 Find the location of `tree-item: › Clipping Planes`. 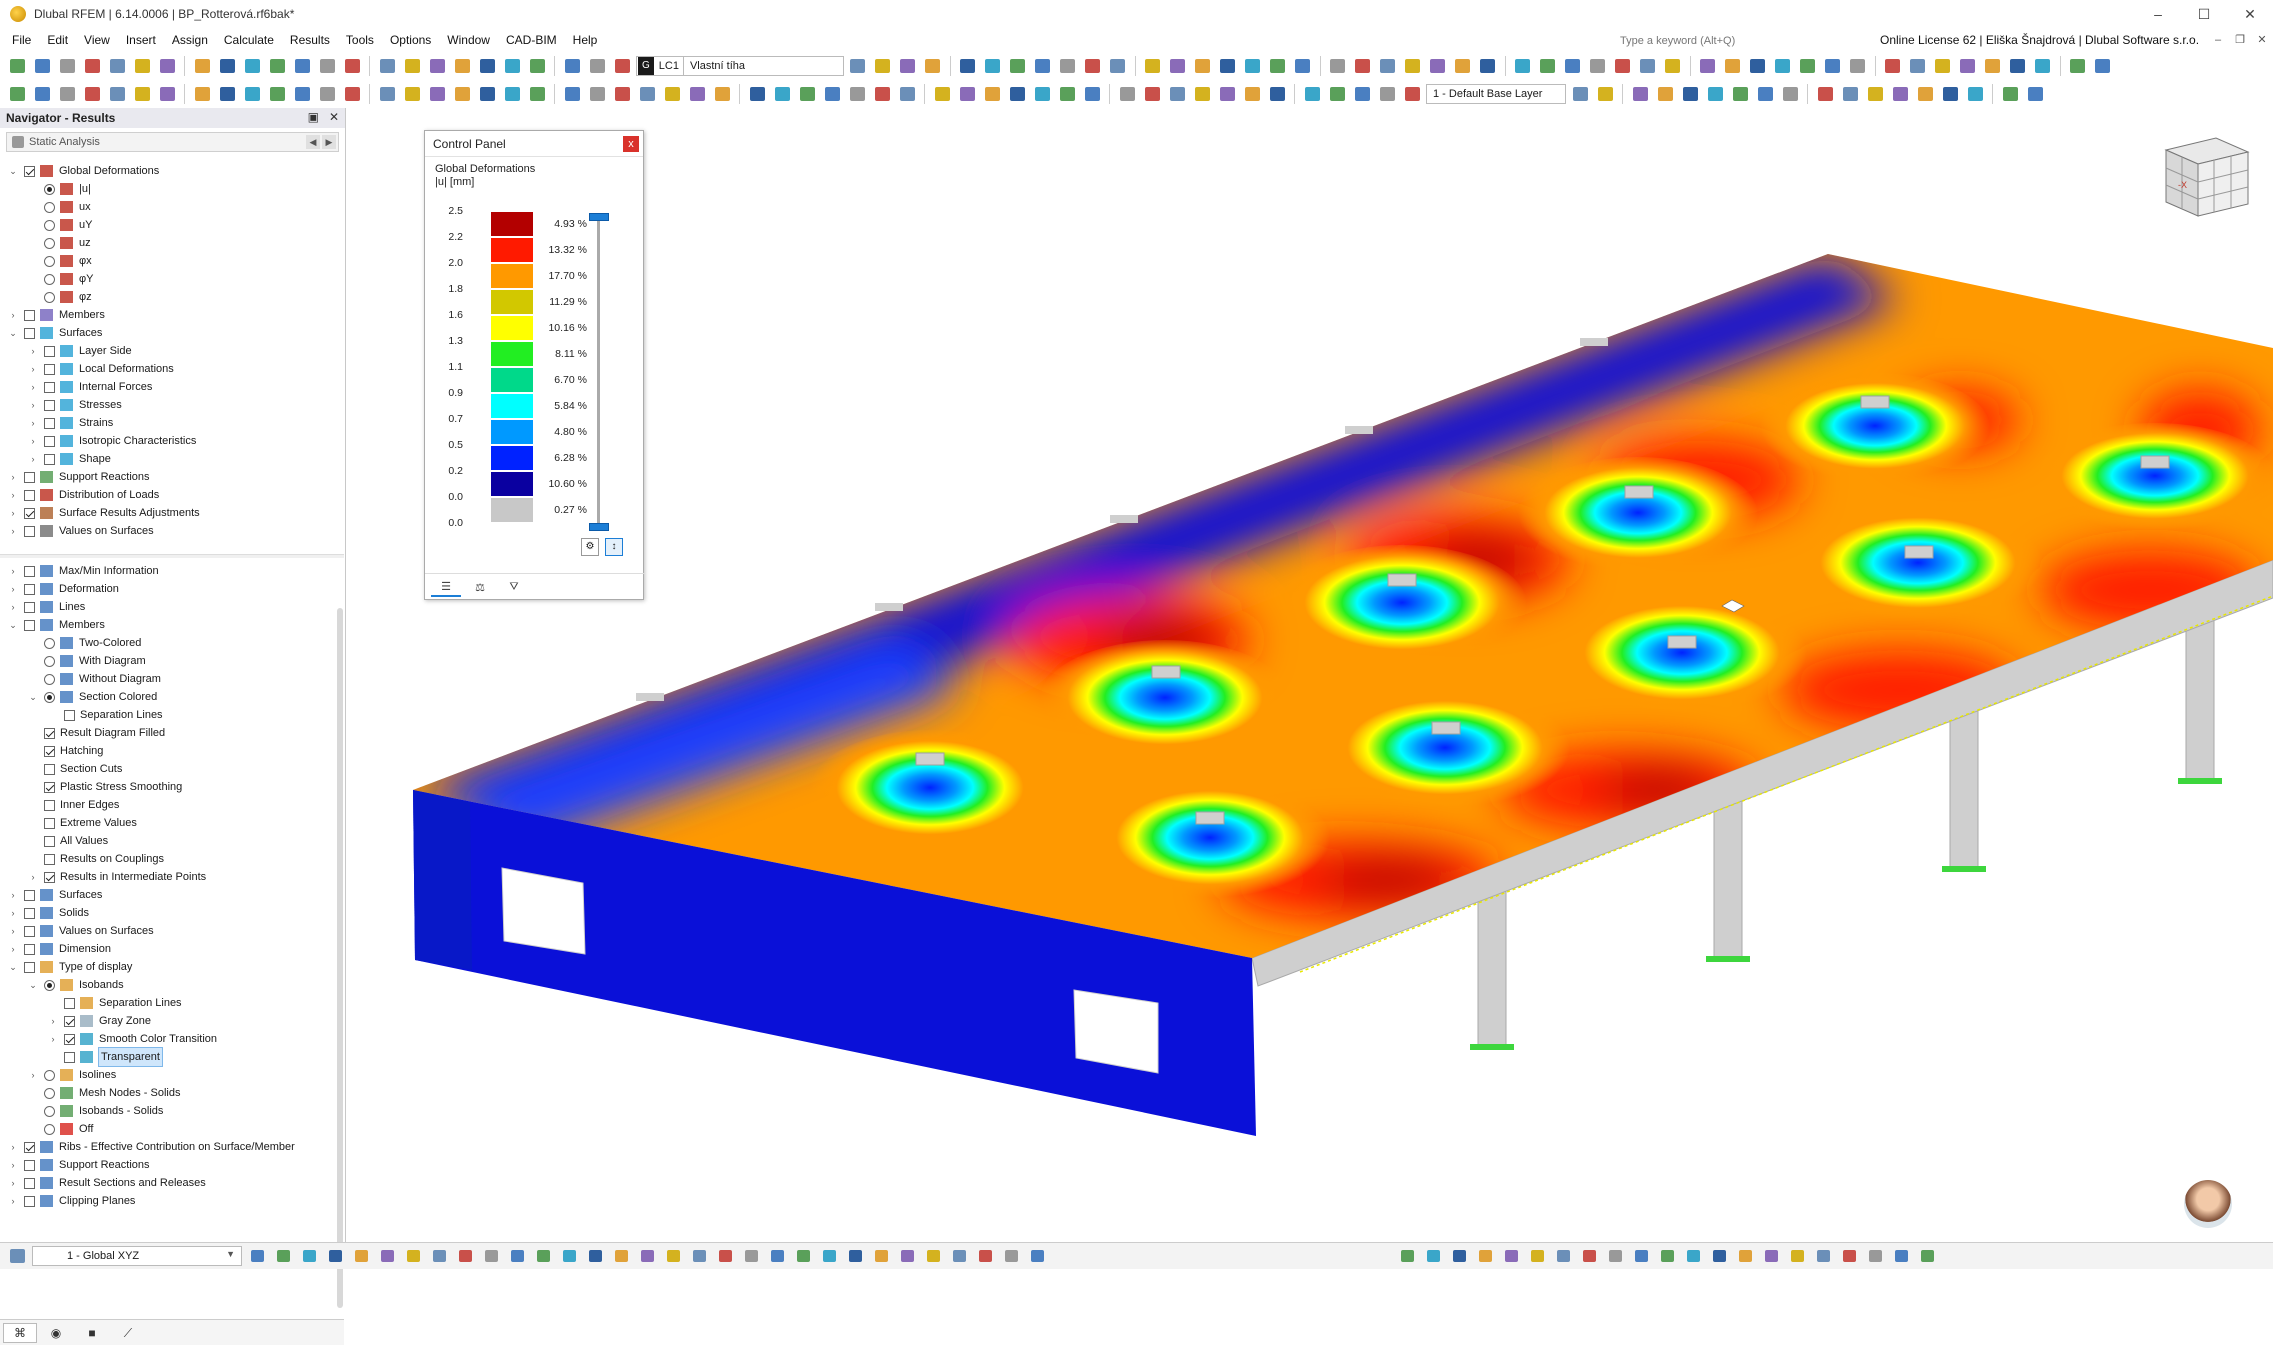

tree-item: › Clipping Planes is located at coordinates (172, 1201).